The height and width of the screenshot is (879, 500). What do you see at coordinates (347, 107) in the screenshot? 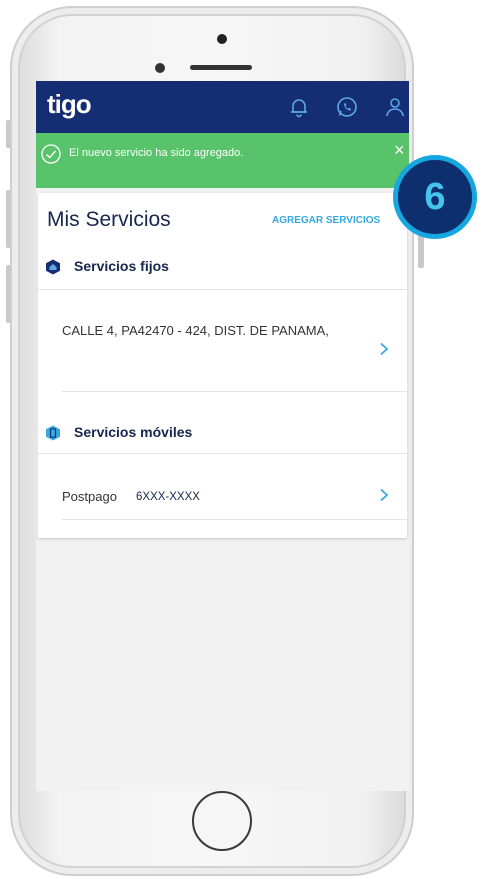
I see `whatsapp-icon` at bounding box center [347, 107].